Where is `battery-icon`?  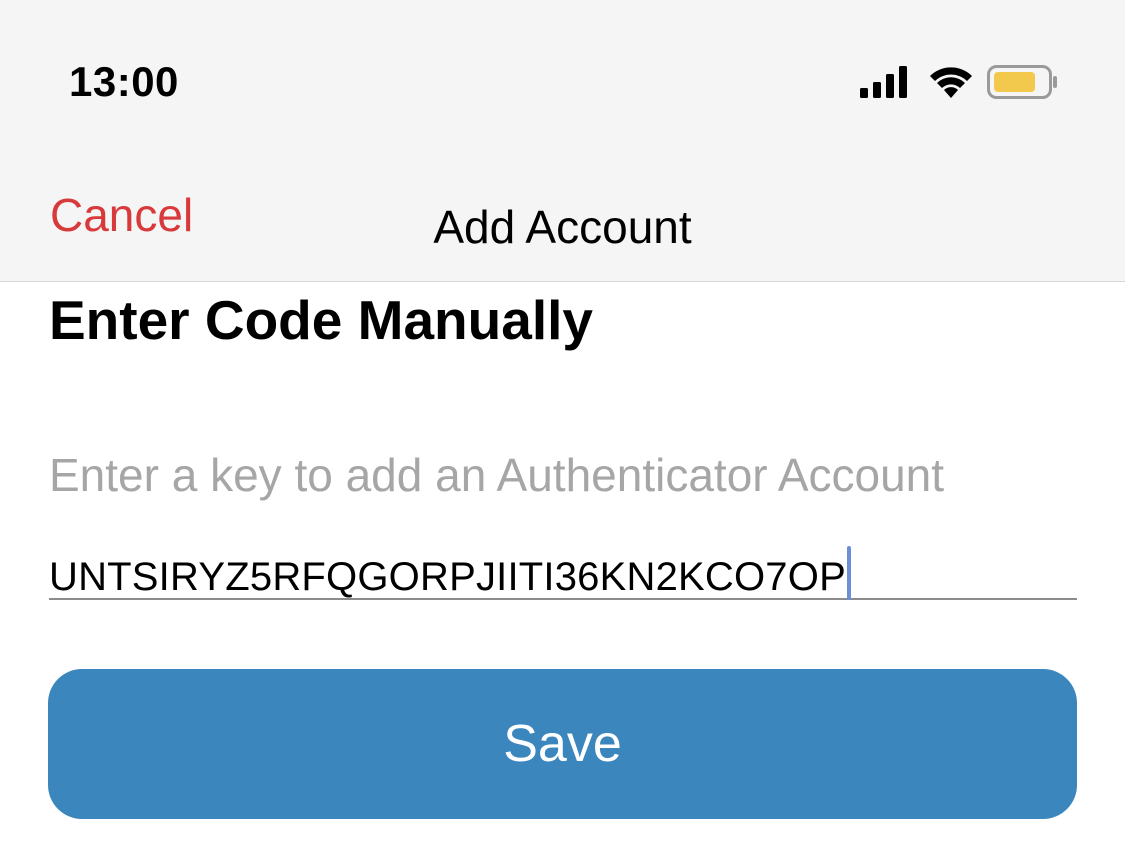
battery-icon is located at coordinates (1022, 82).